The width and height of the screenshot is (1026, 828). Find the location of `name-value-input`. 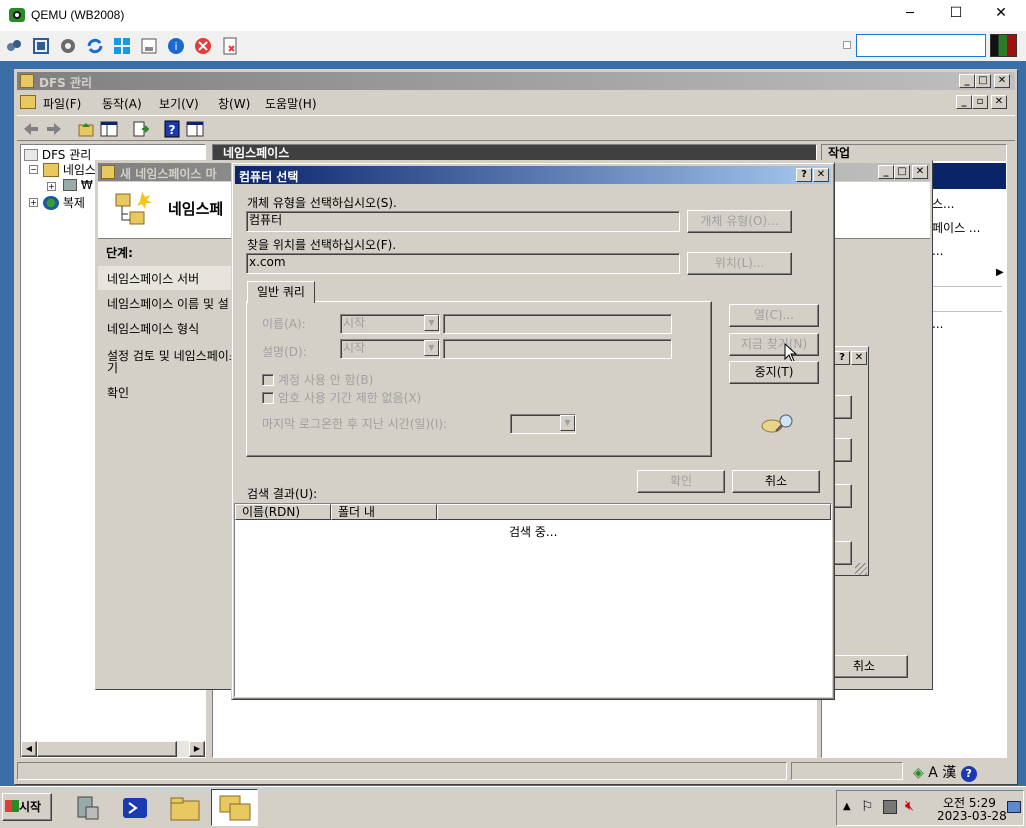

name-value-input is located at coordinates (557, 324).